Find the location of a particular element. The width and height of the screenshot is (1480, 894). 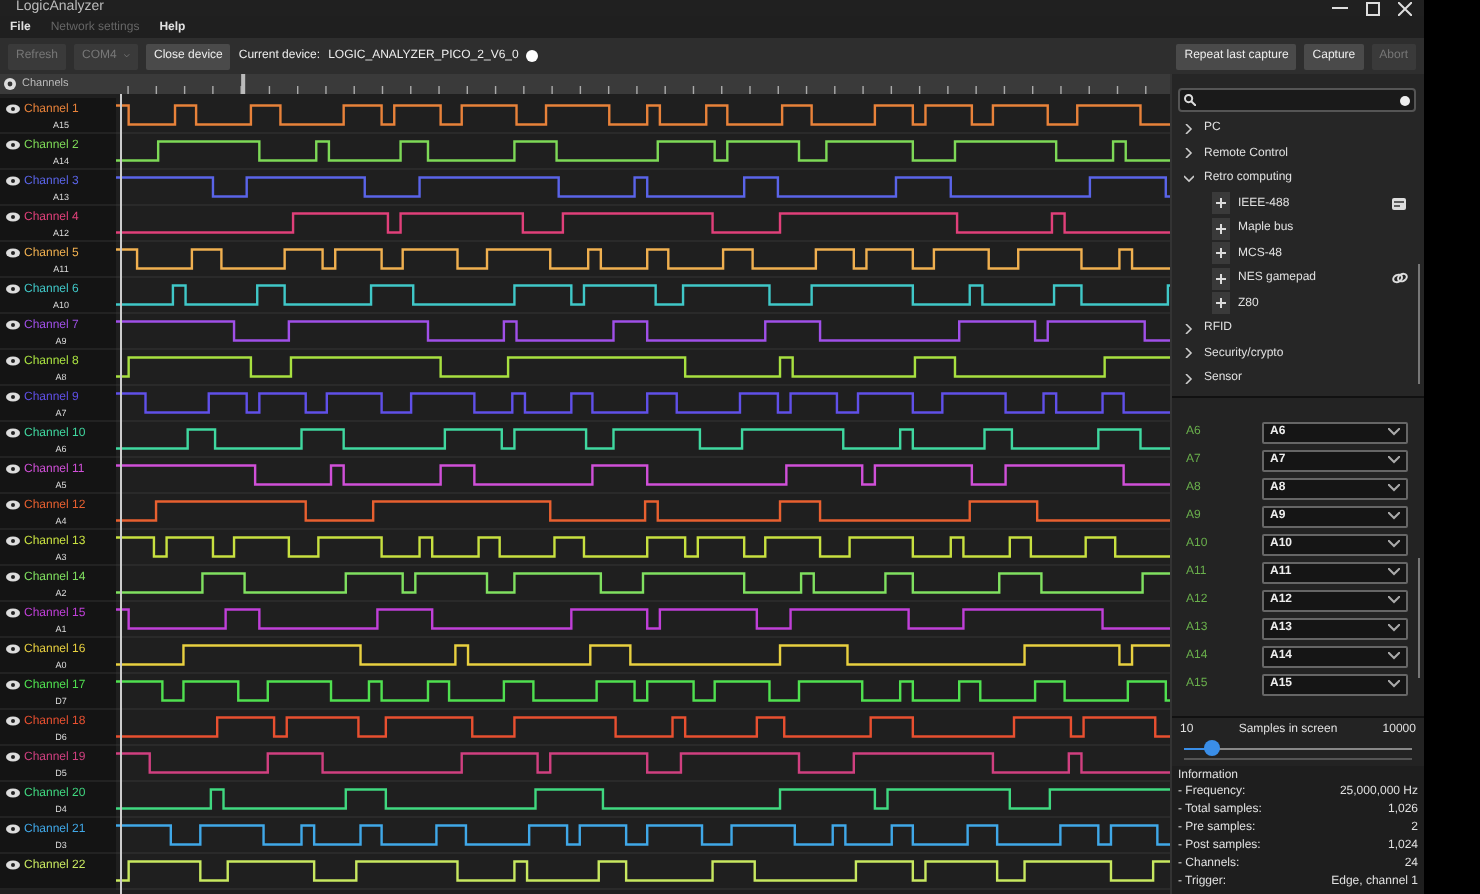

link-icon is located at coordinates (1400, 278).